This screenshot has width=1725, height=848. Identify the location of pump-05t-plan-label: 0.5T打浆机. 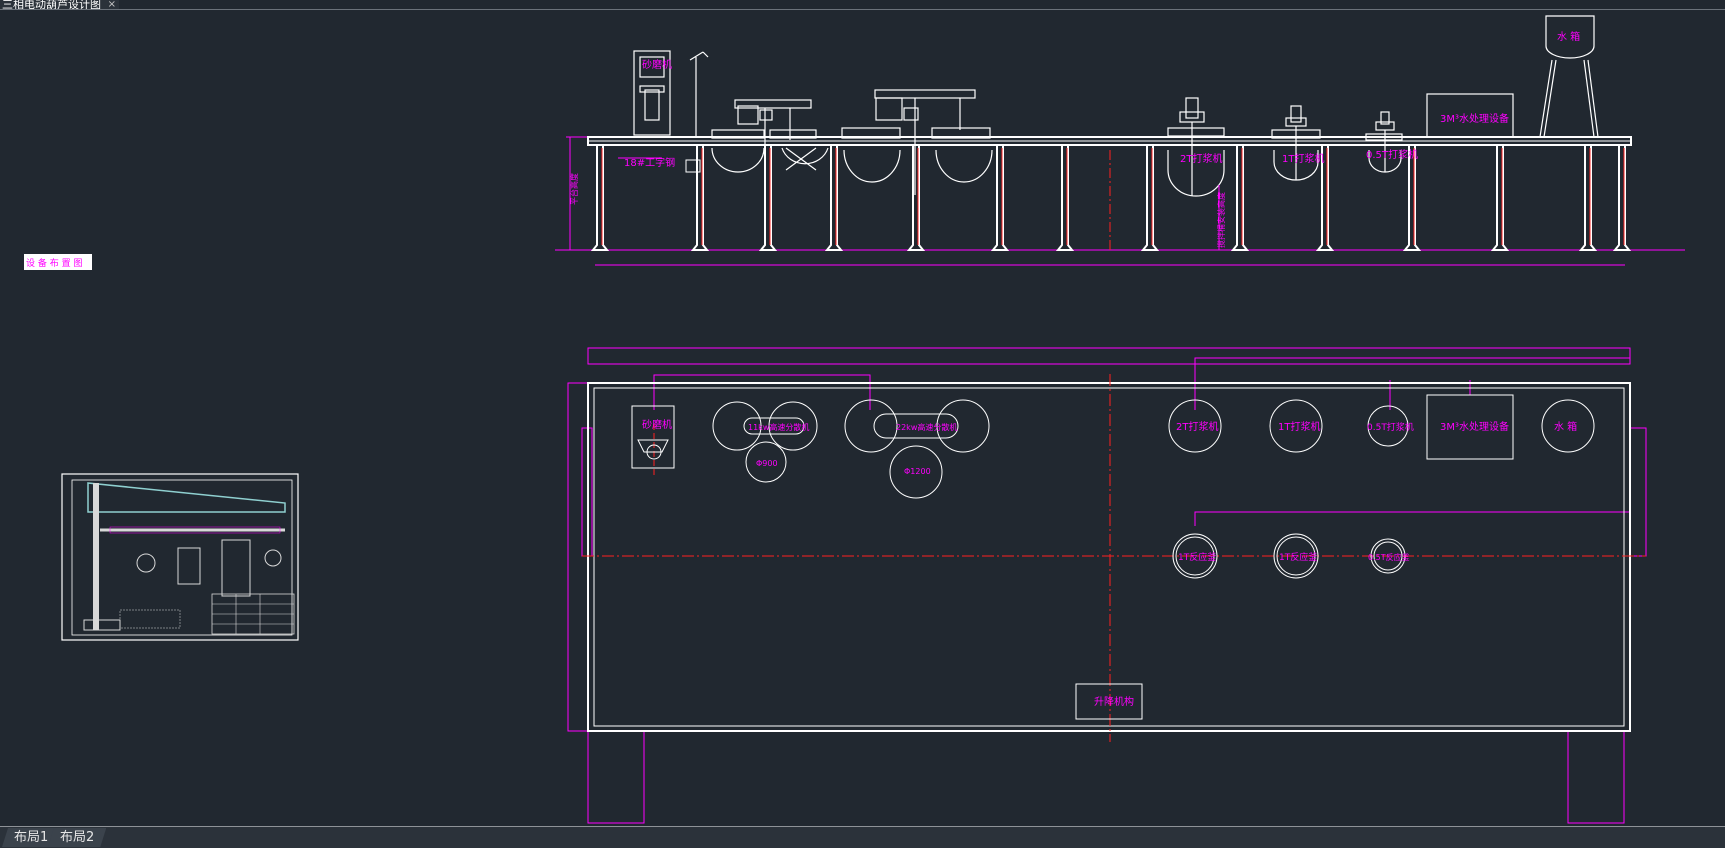
(1390, 427).